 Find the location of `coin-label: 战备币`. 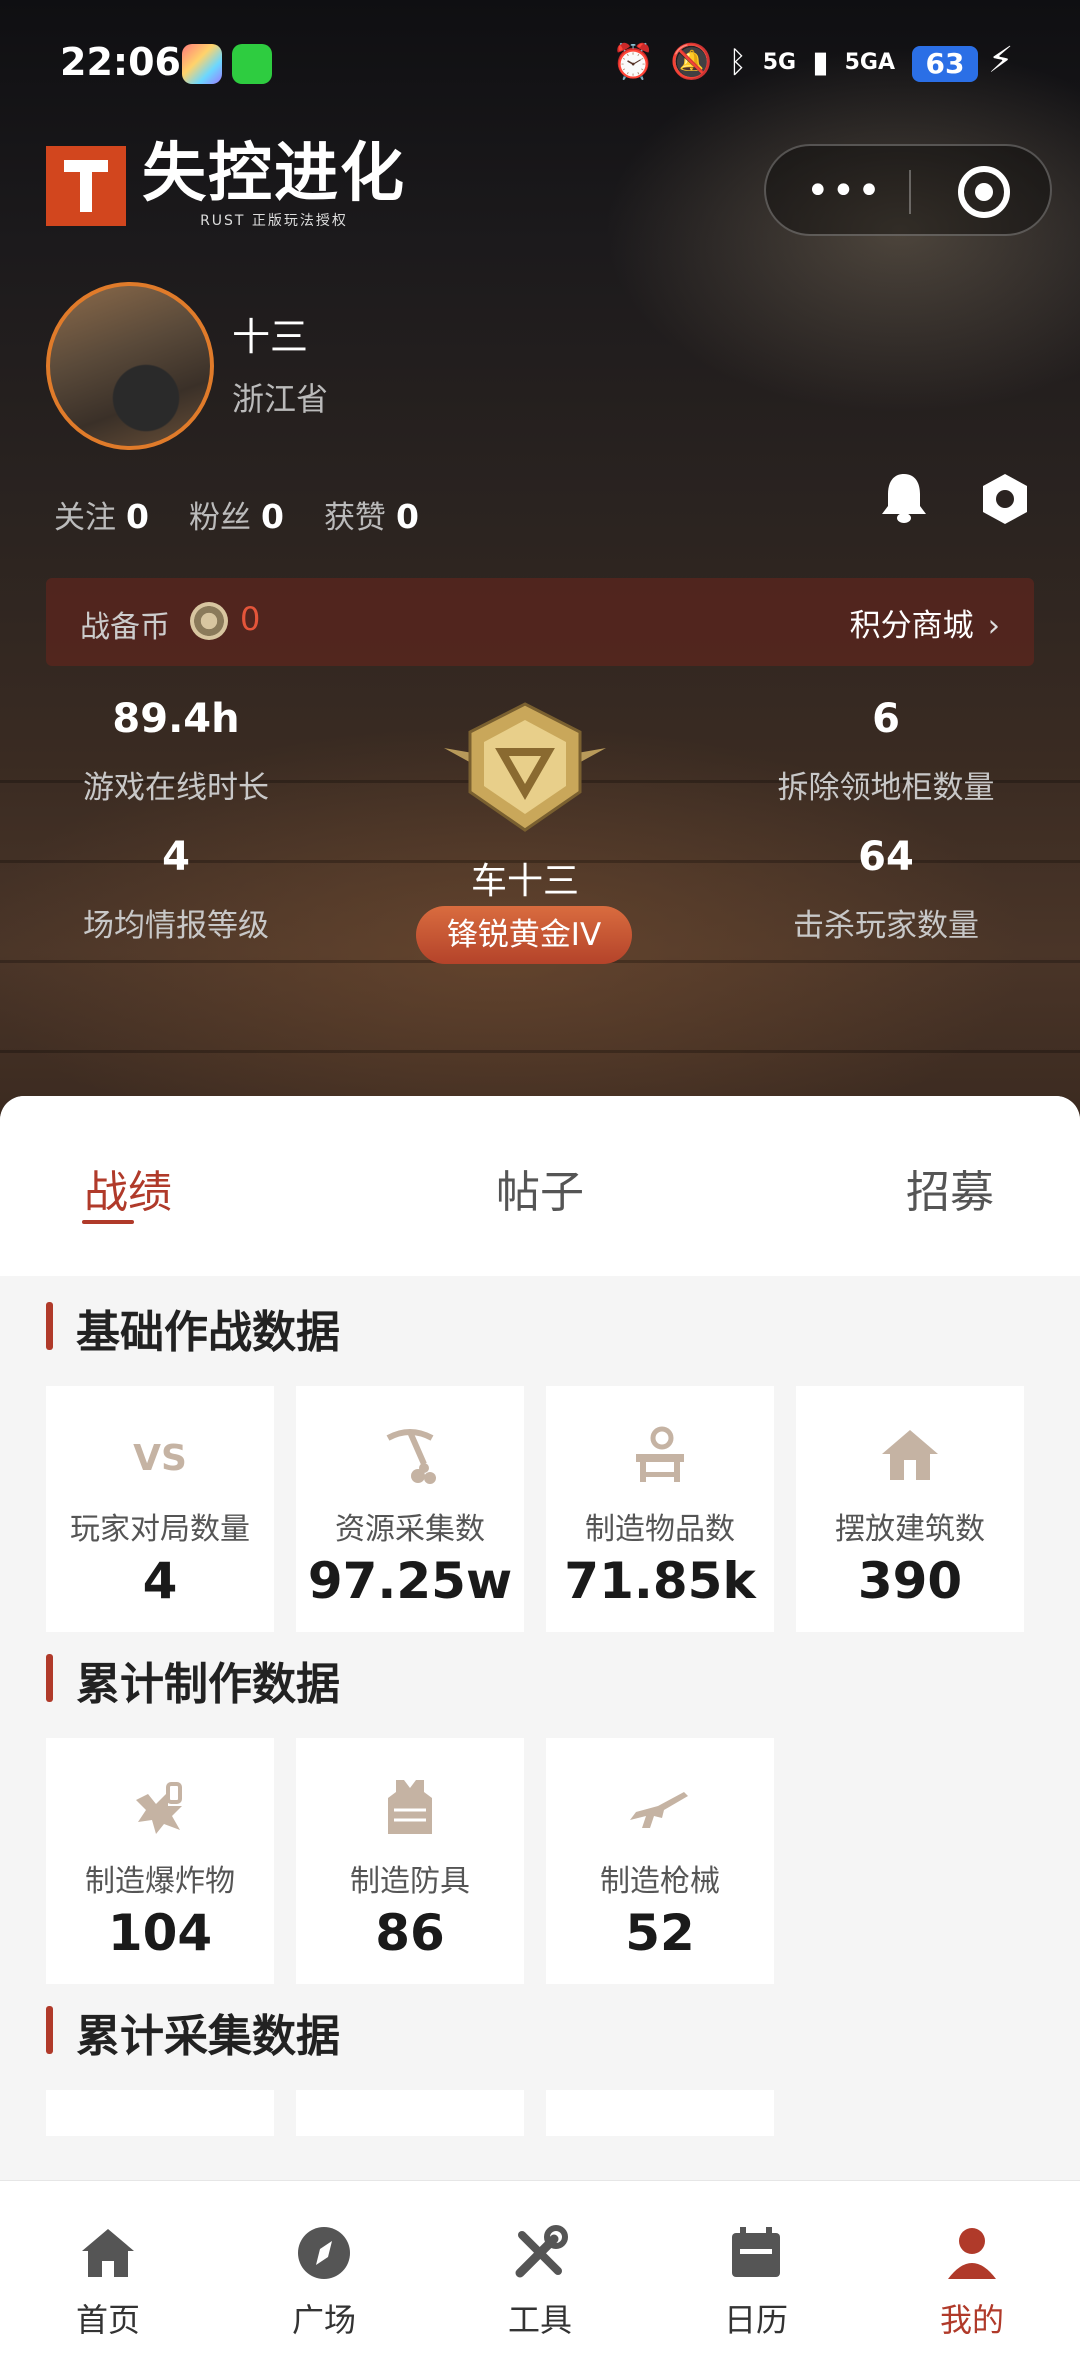

coin-label: 战备币 is located at coordinates (125, 627).